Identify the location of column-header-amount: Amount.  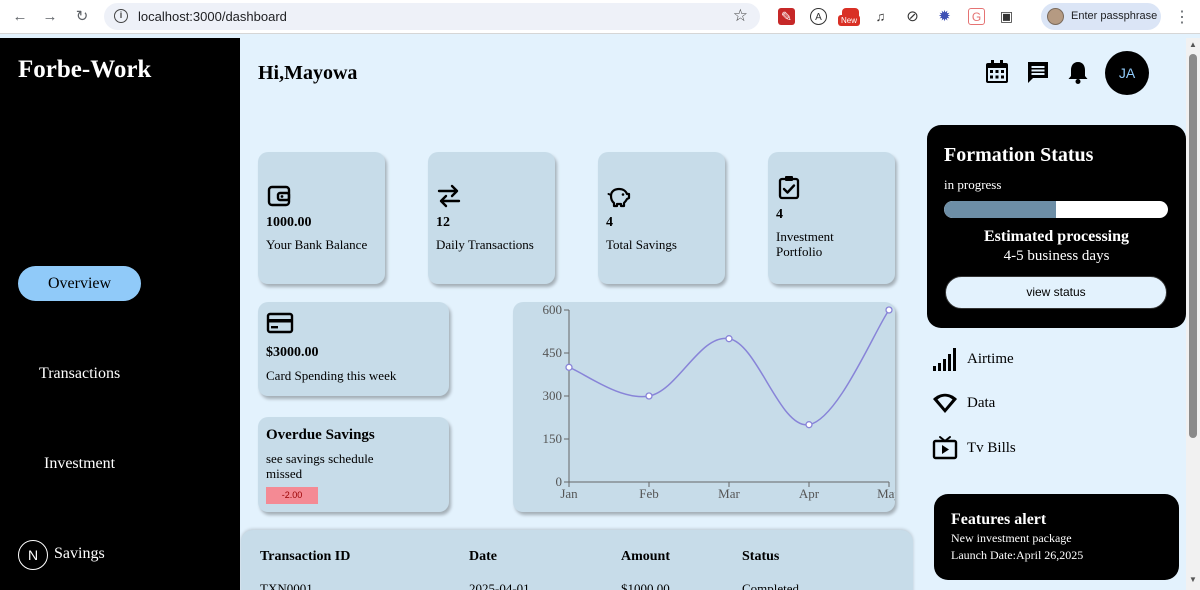
(645, 557).